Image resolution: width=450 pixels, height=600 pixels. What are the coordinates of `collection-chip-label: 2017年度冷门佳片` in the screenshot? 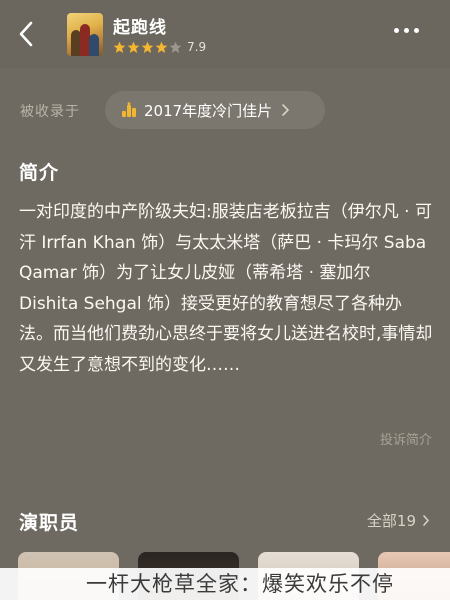 It's located at (208, 110).